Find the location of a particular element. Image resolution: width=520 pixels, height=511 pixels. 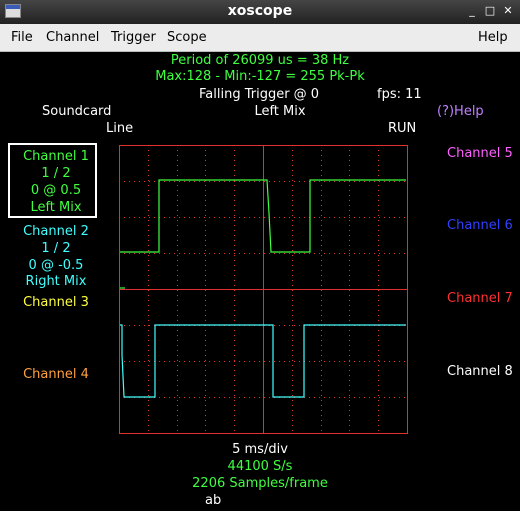

samples-per-frame: 2206 Samples/frame is located at coordinates (260, 483).